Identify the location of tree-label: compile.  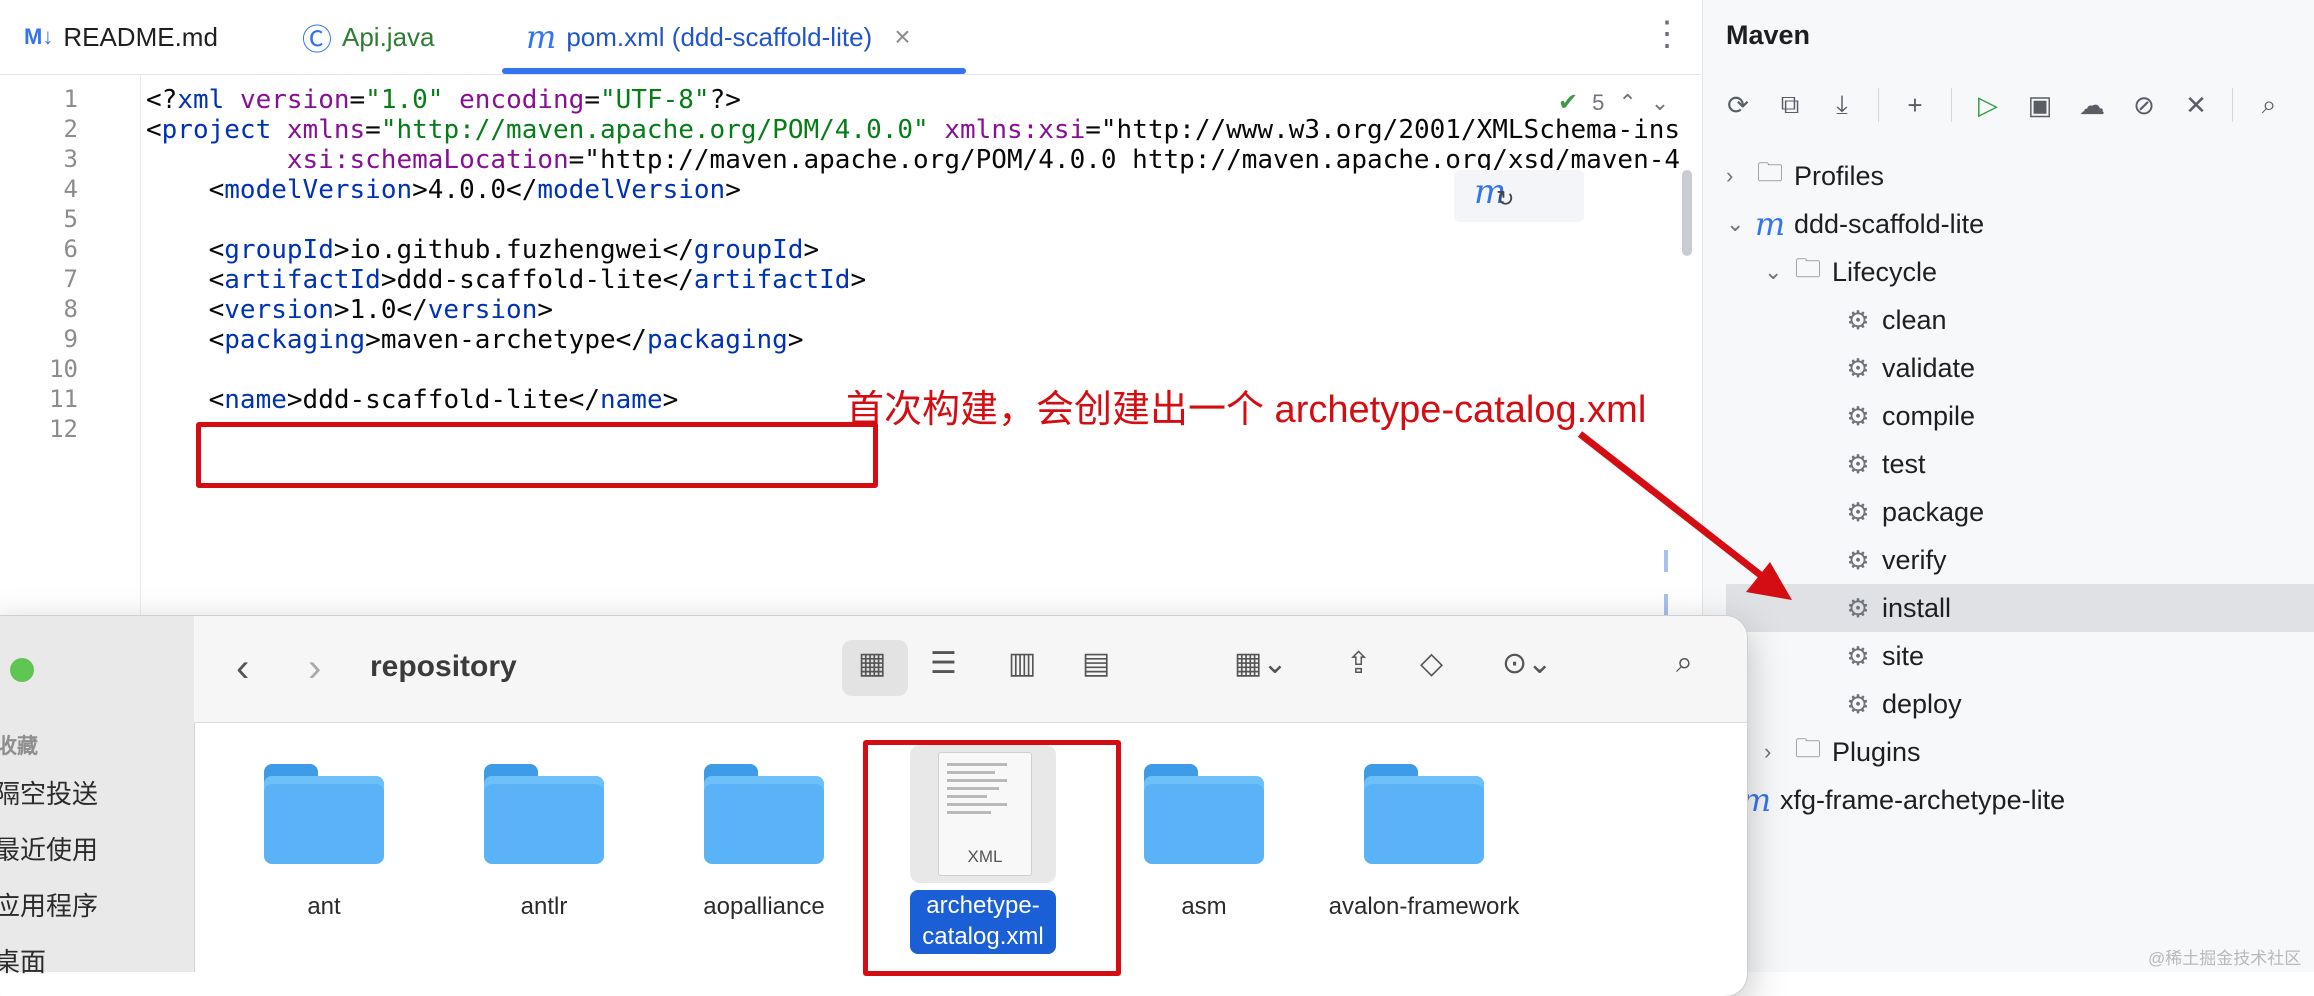
(1929, 415).